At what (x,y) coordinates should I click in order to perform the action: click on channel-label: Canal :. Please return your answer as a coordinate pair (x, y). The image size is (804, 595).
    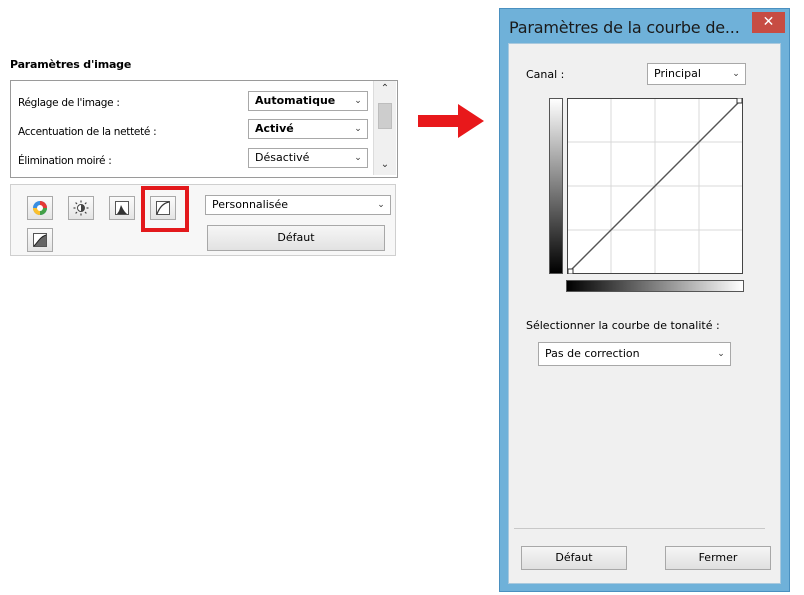
    Looking at the image, I should click on (545, 74).